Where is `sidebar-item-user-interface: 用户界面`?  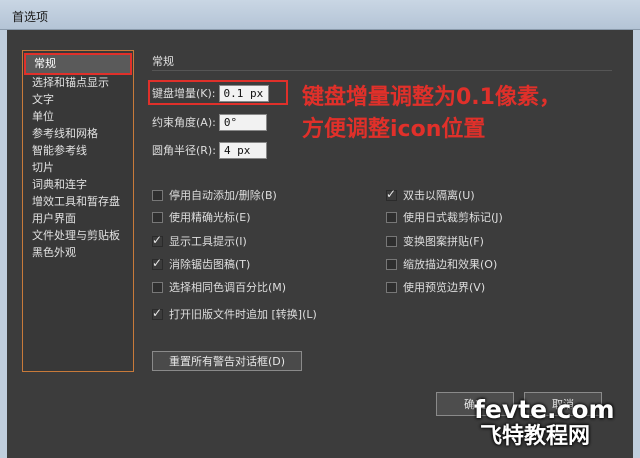
sidebar-item-user-interface: 用户界面 is located at coordinates (78, 218).